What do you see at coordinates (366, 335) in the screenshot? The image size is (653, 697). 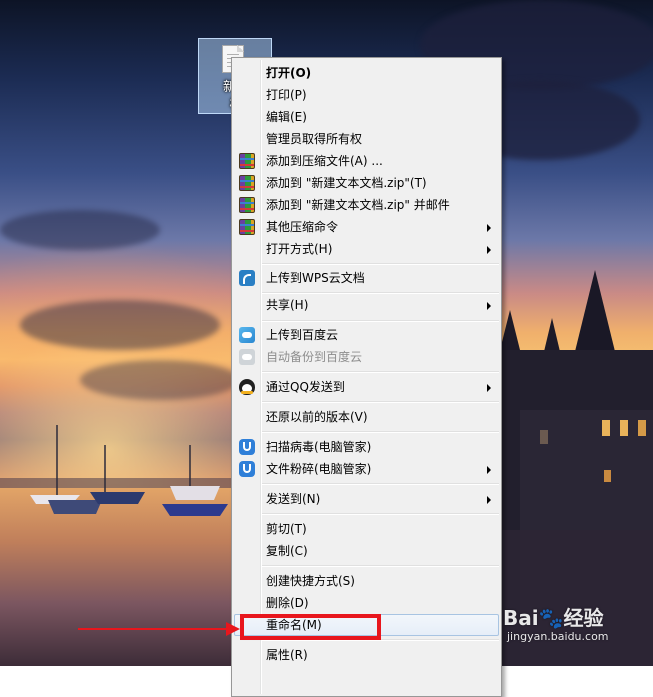 I see `menu-item-upload-baidu: 上传到百度云` at bounding box center [366, 335].